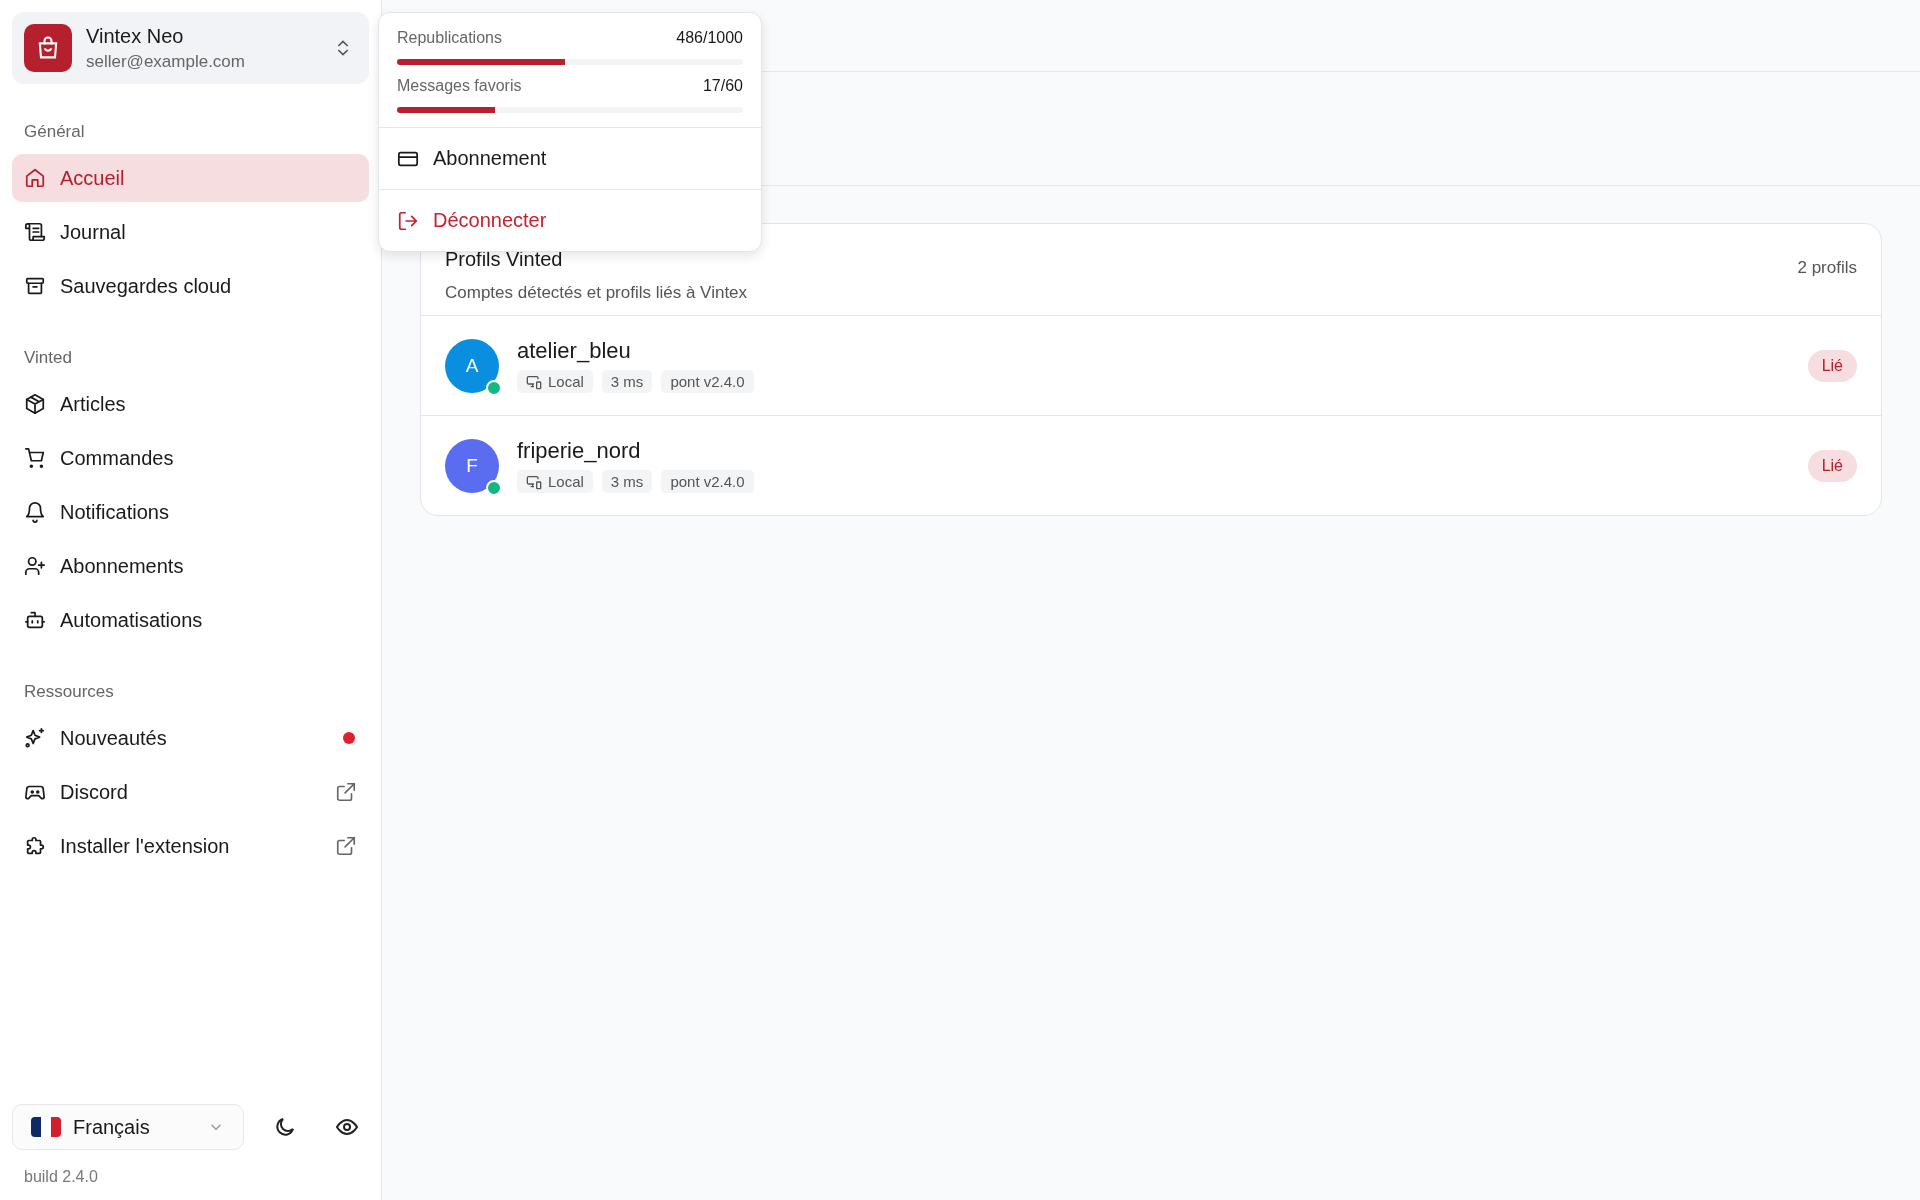 This screenshot has height=1200, width=1920. Describe the element at coordinates (190, 846) in the screenshot. I see `nav-item: Installer l'extension` at that location.